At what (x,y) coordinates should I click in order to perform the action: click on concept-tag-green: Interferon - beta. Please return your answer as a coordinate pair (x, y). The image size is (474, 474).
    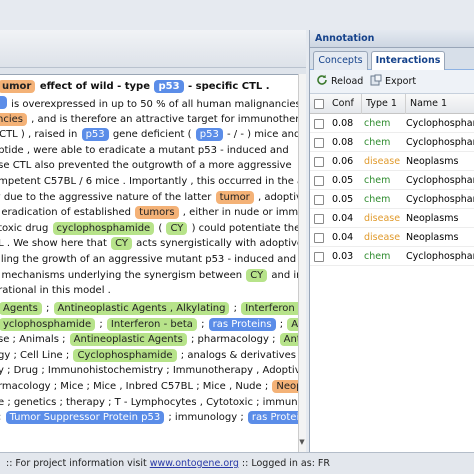
    Looking at the image, I should click on (151, 324).